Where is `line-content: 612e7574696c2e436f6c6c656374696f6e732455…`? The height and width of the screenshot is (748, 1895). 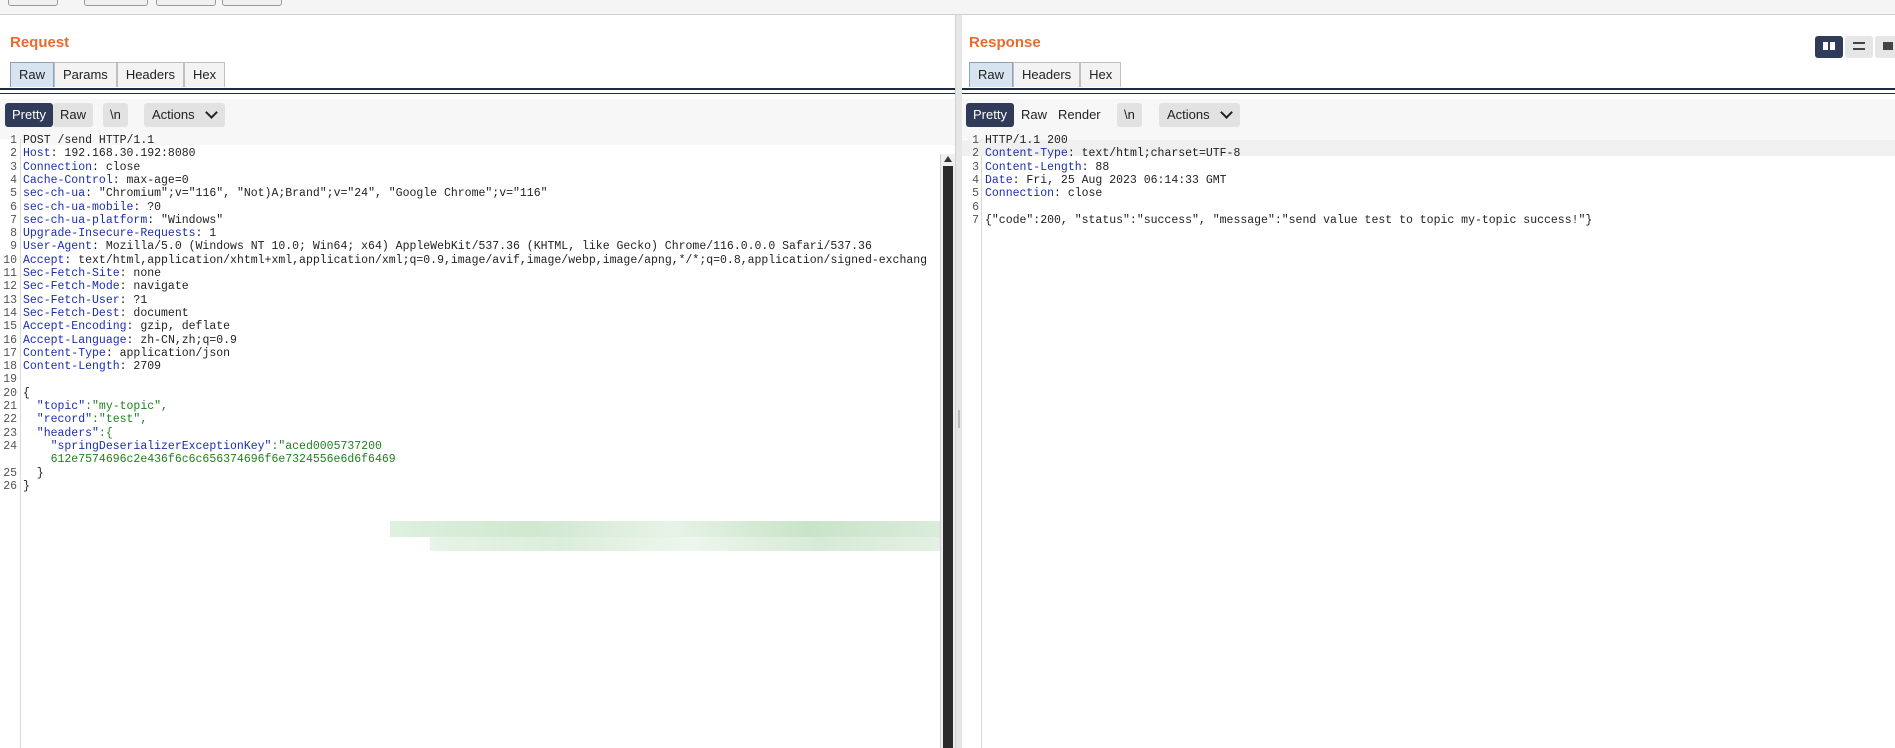
line-content: 612e7574696c2e436f6c6c656374696f6e732455… is located at coordinates (209, 460).